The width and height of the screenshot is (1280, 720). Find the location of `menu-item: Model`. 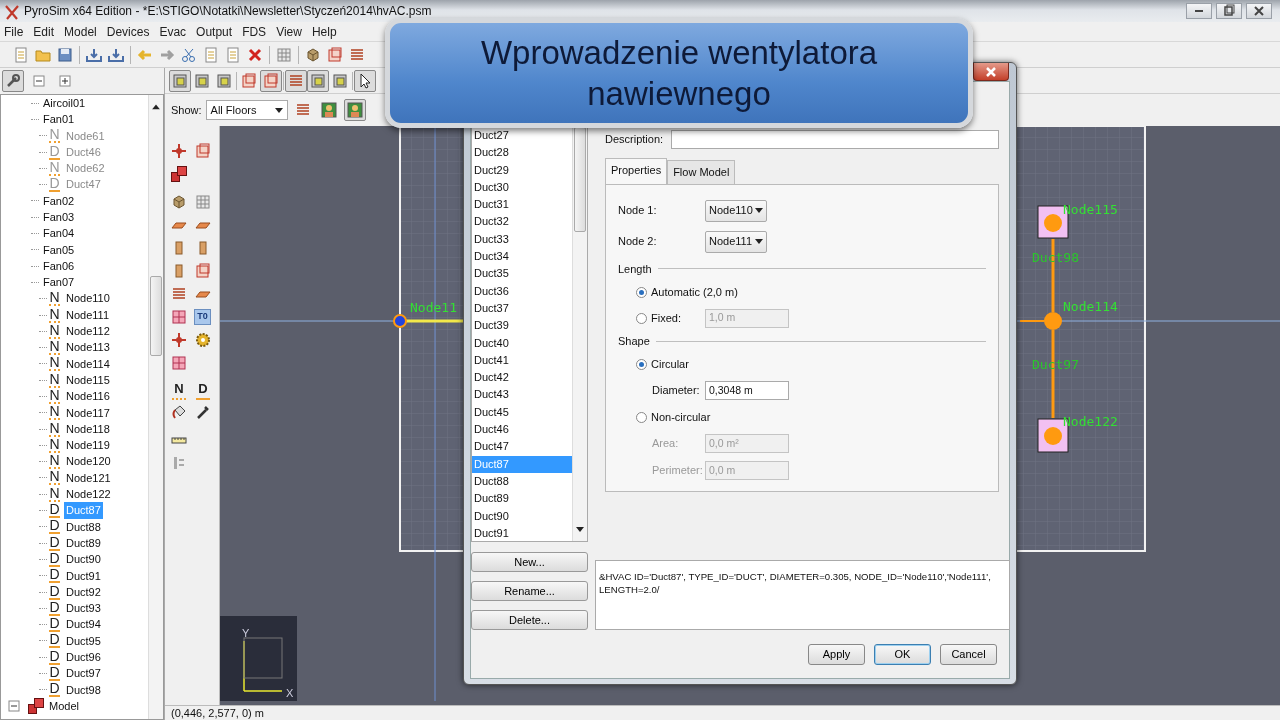

menu-item: Model is located at coordinates (80, 31).